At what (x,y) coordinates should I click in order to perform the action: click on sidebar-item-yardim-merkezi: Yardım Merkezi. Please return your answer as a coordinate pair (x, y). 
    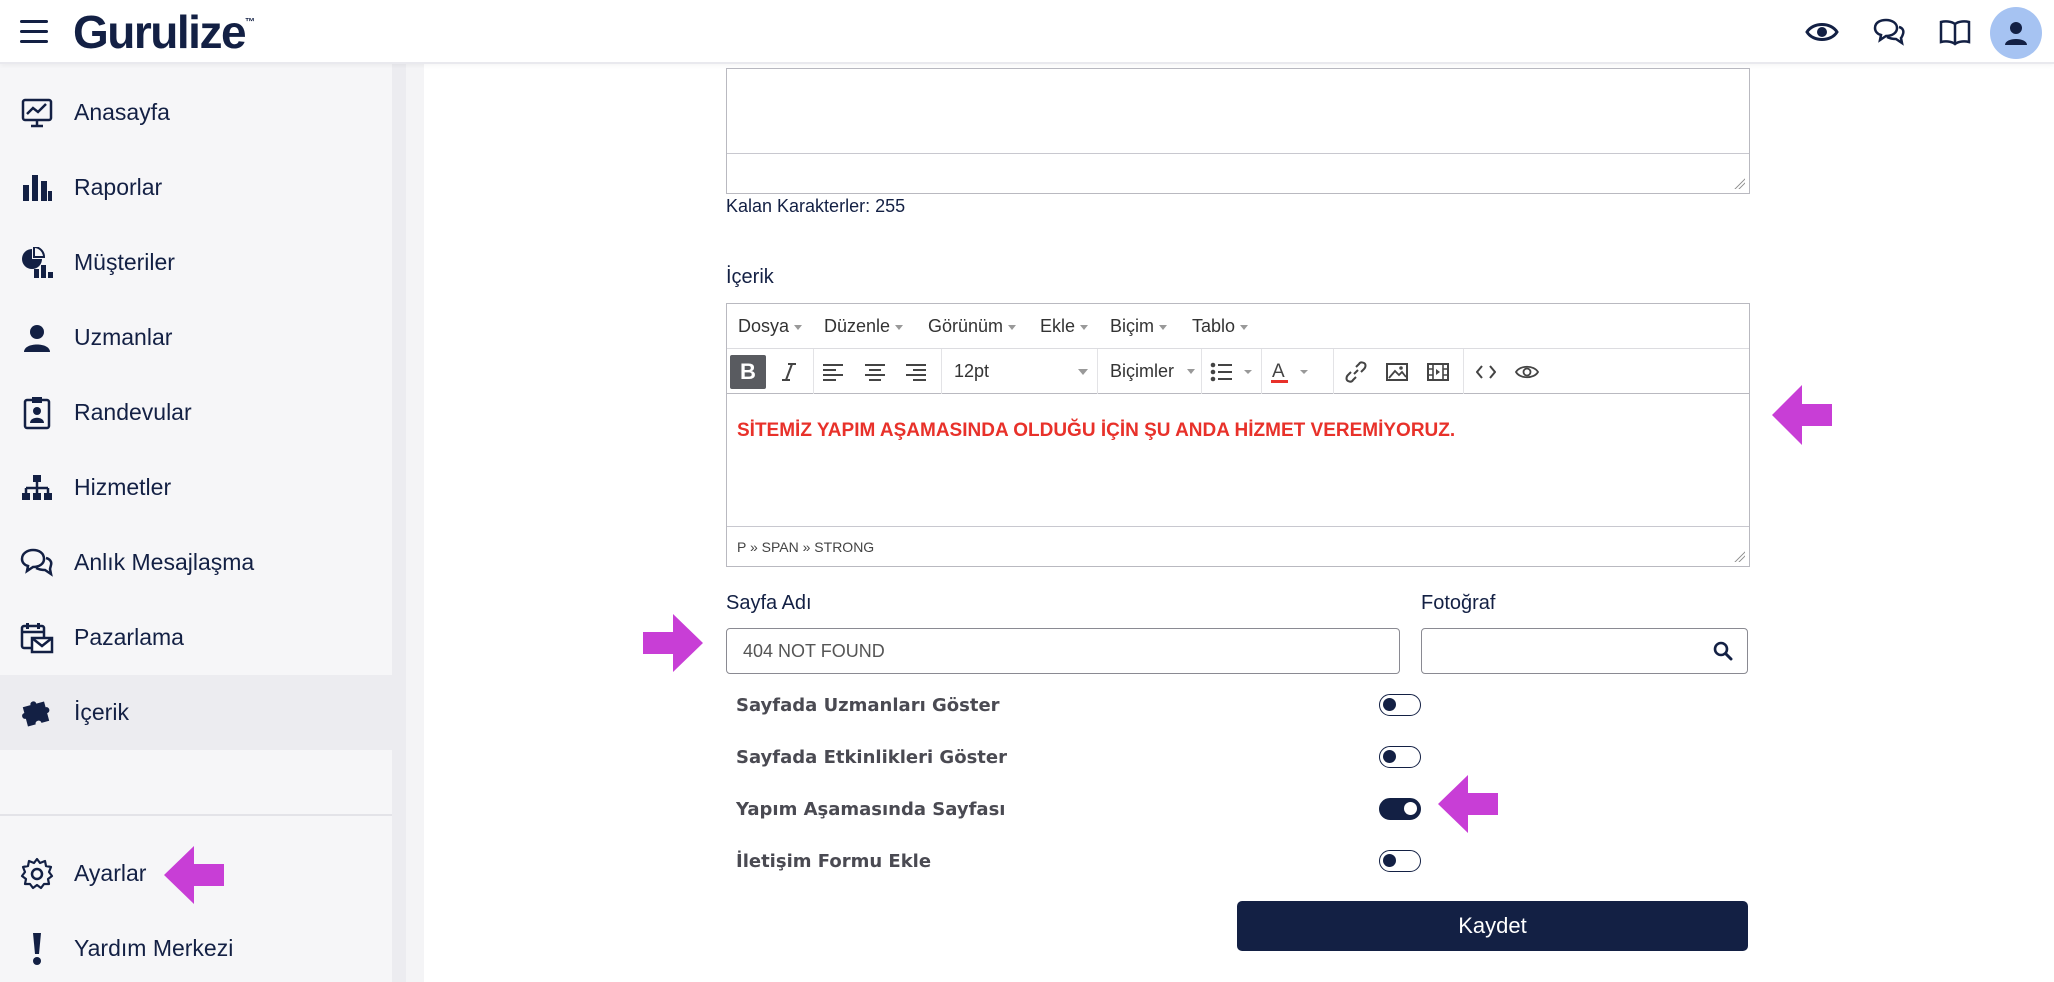
    Looking at the image, I should click on (197, 946).